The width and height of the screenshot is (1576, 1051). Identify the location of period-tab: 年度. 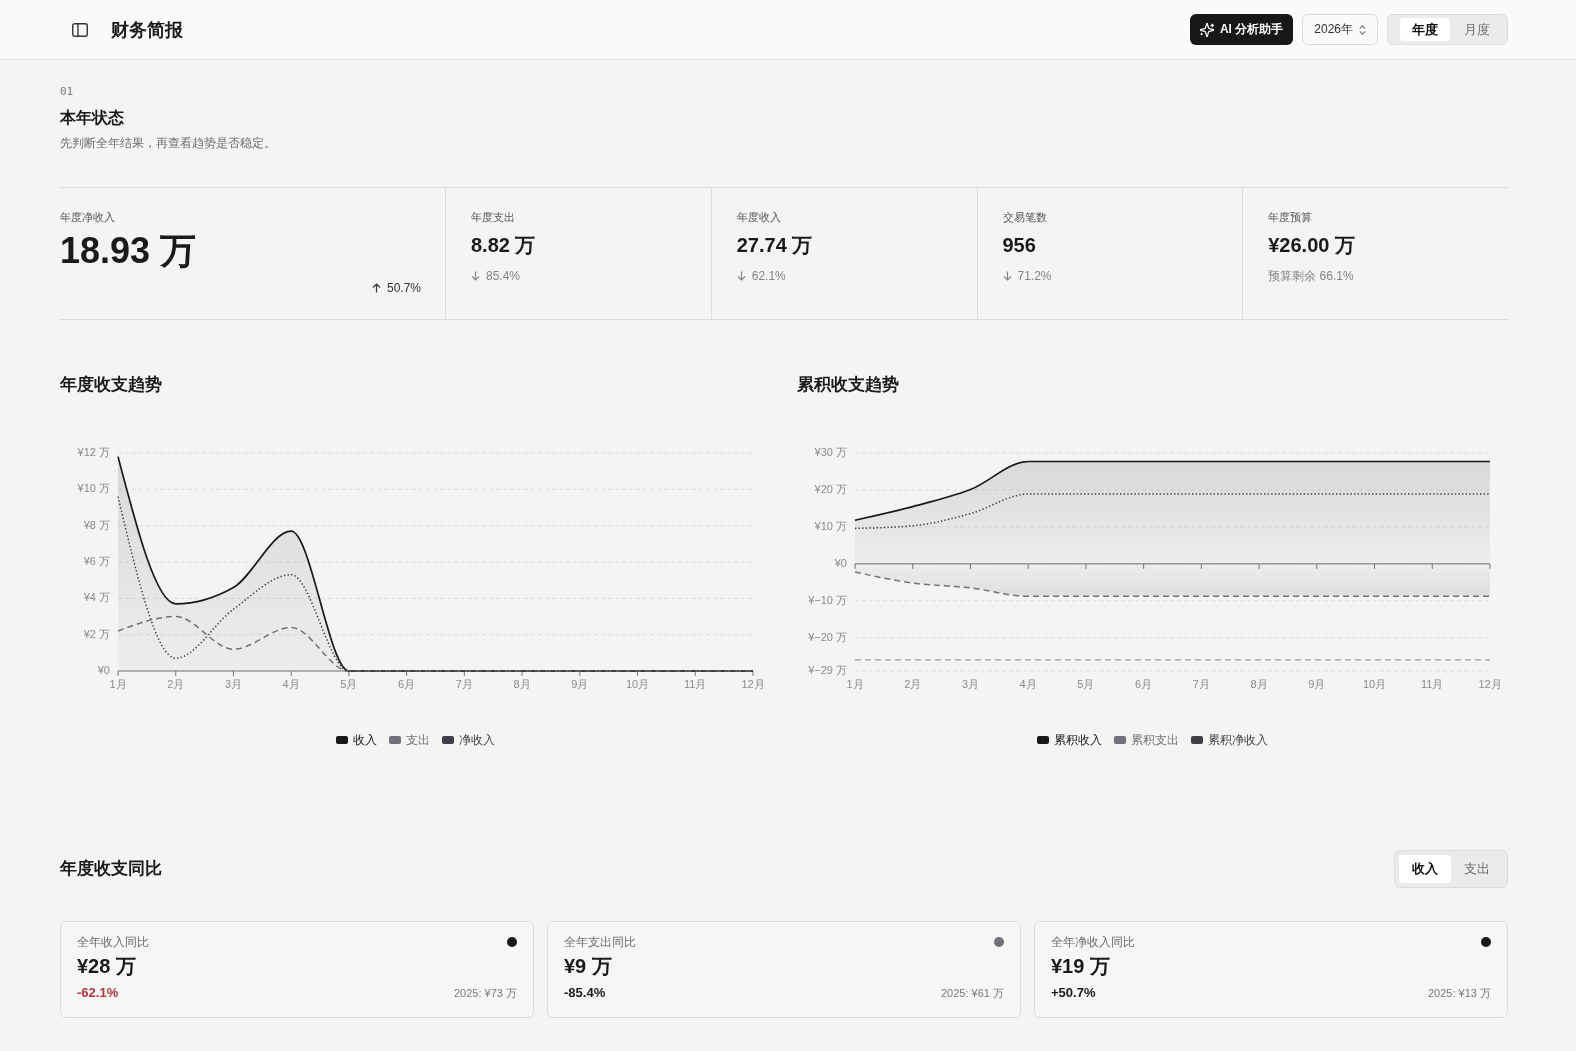
(1425, 29).